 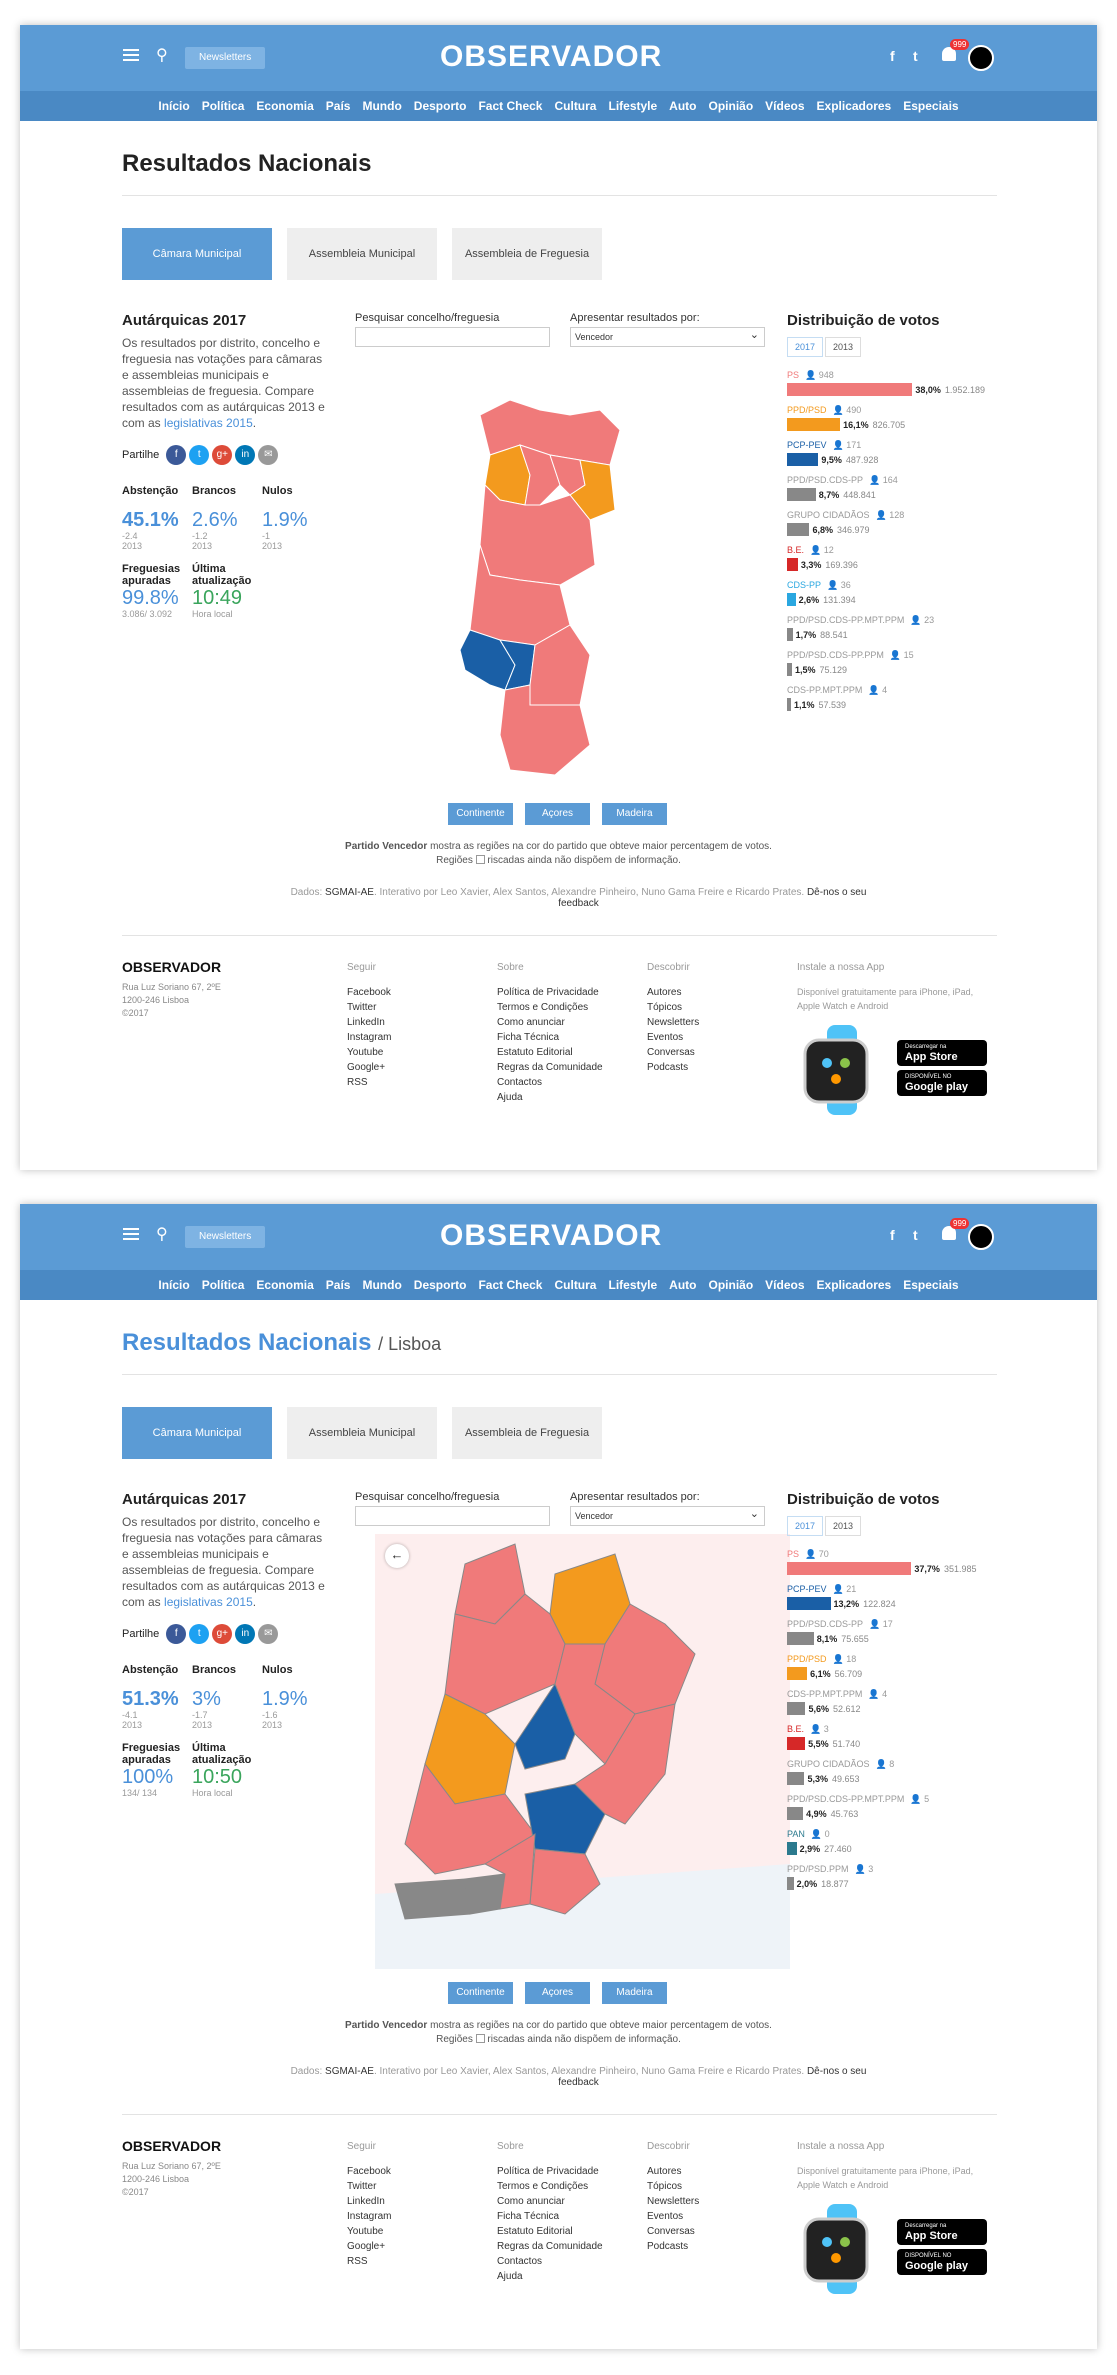 I want to click on footer-link: Política de Privacidade, so click(x=550, y=992).